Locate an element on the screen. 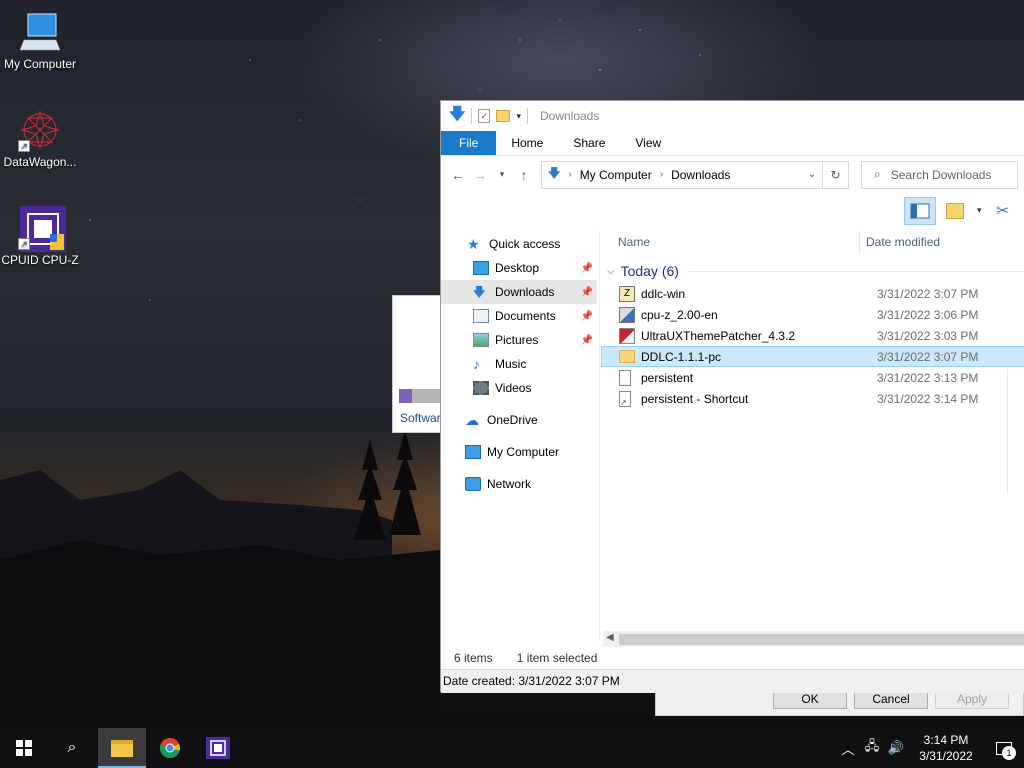 This screenshot has height=768, width=1024. installer-icon is located at coordinates (627, 314).